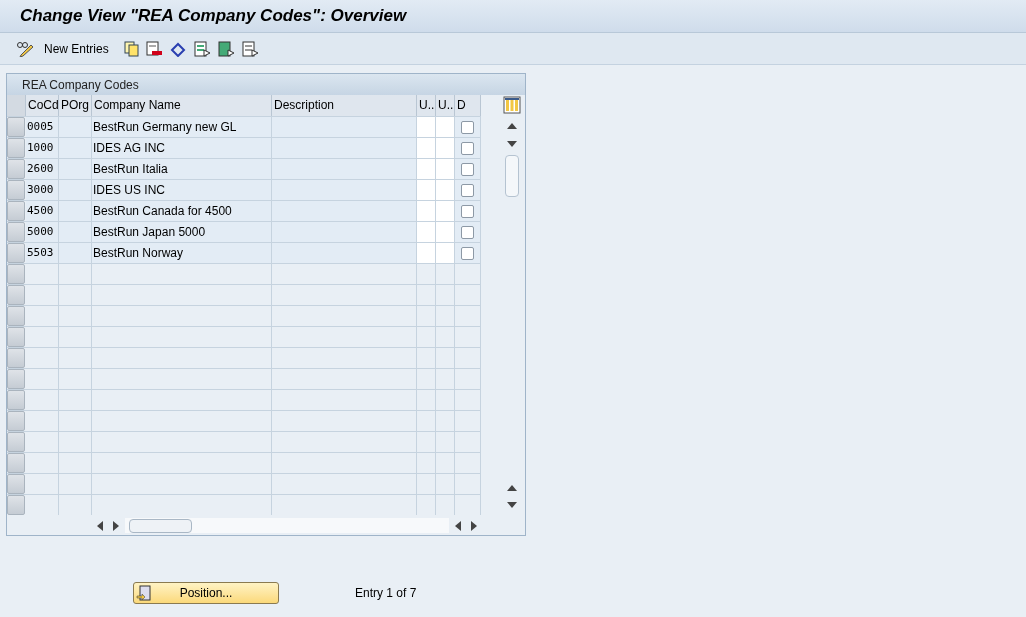 The width and height of the screenshot is (1026, 617). Describe the element at coordinates (76, 48) in the screenshot. I see `new-entries-button: New Entries` at that location.